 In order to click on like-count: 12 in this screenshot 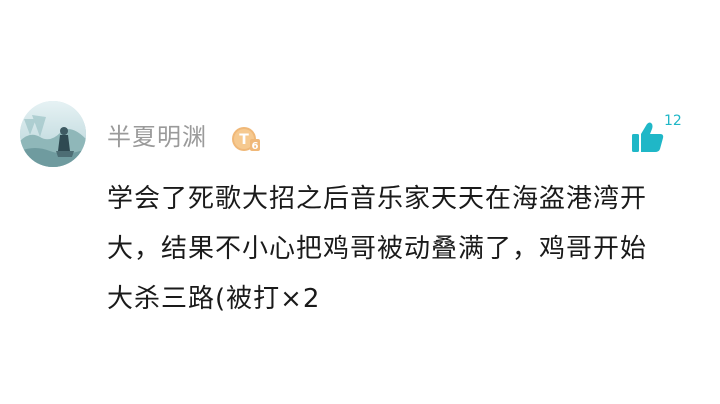, I will do `click(673, 121)`.